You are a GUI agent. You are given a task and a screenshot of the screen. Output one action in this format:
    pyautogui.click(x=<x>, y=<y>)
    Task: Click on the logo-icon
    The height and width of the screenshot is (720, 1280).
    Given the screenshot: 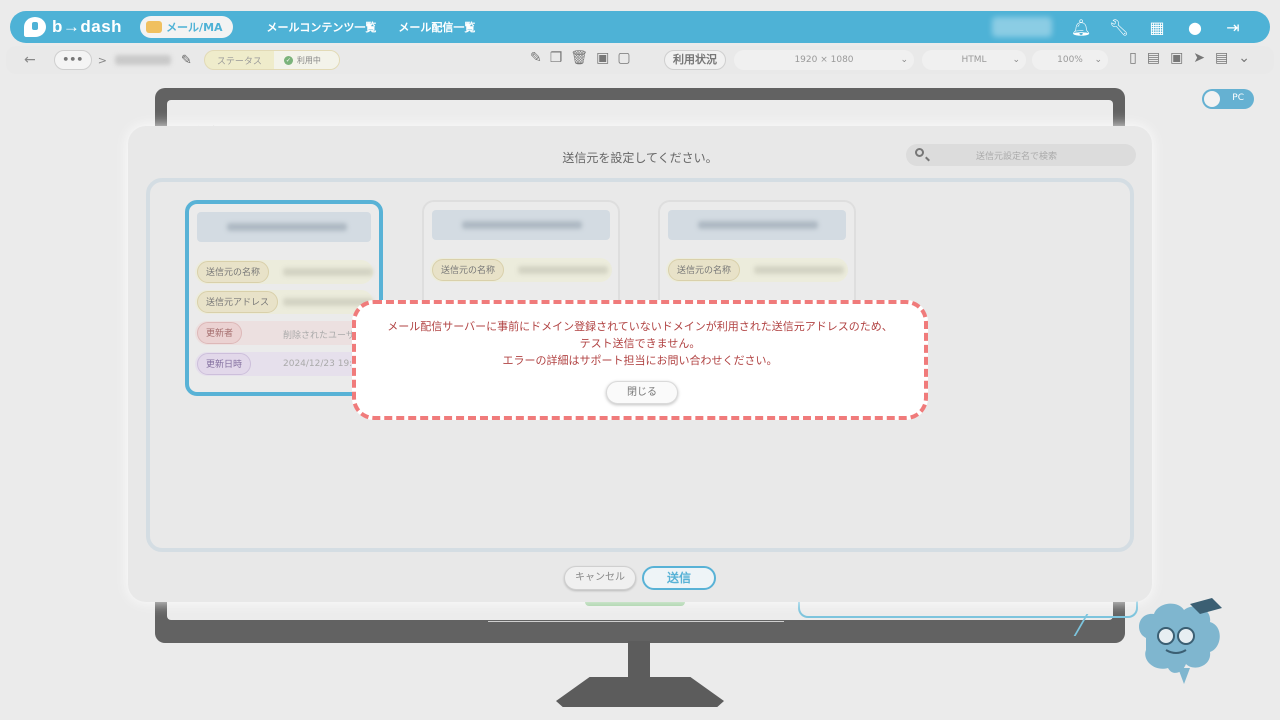 What is the action you would take?
    pyautogui.click(x=35, y=27)
    